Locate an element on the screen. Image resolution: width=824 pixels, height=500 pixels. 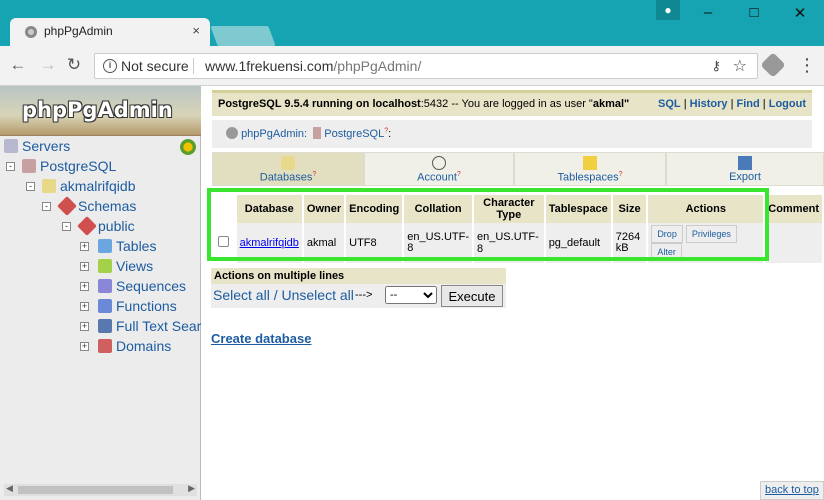
tree-item-fulltext: Full Text Searc is located at coordinates (153, 326).